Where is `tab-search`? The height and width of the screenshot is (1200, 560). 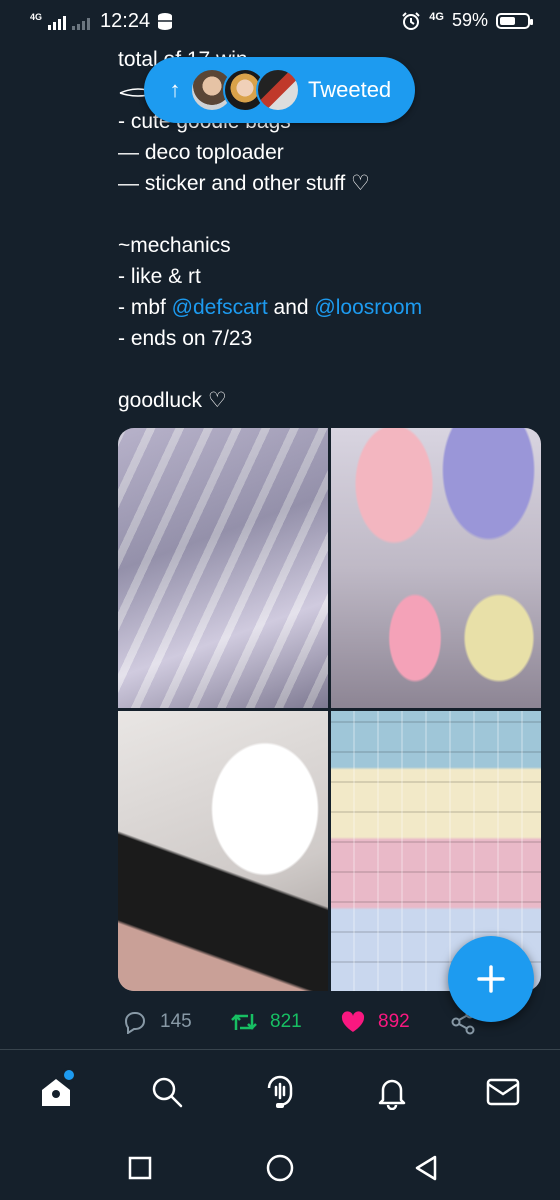 tab-search is located at coordinates (167, 1092).